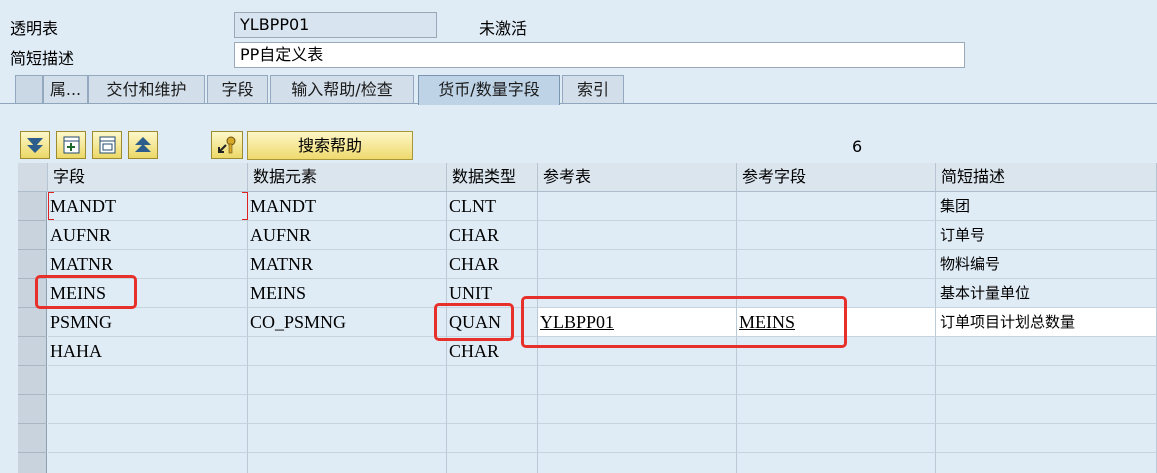 The width and height of the screenshot is (1157, 473). Describe the element at coordinates (347, 235) in the screenshot. I see `cell-data-element: AUFNR` at that location.